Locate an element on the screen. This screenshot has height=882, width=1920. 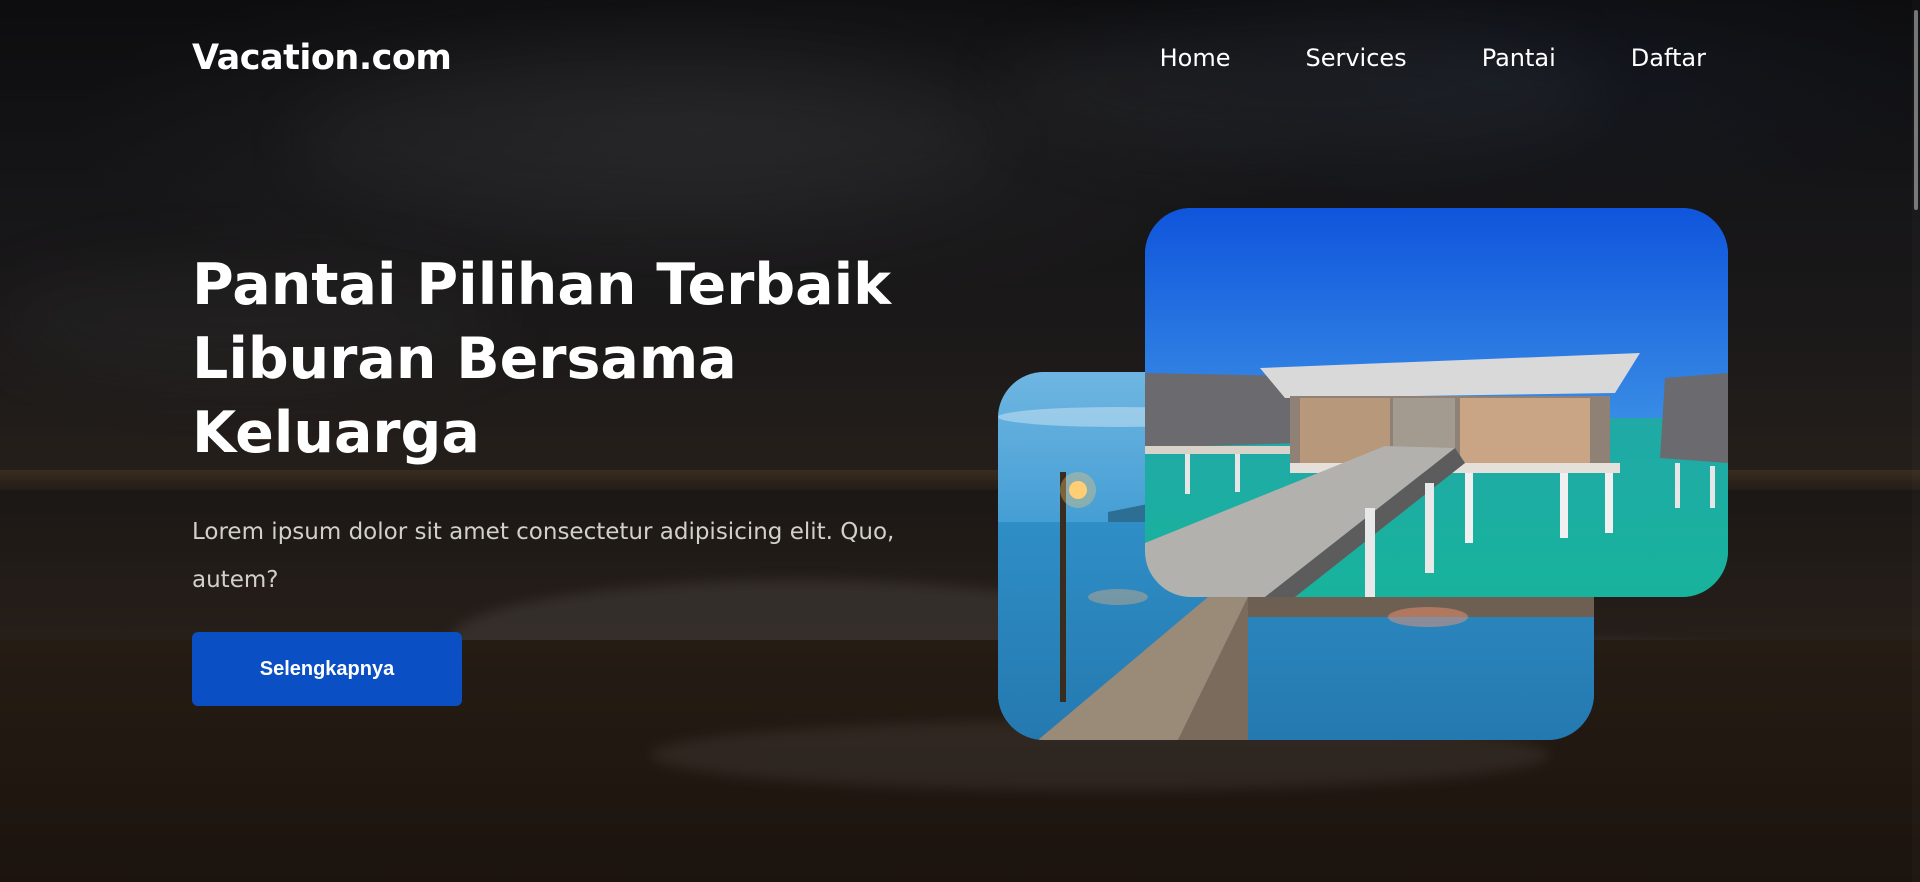
villa-photo-illustration is located at coordinates (1436, 402).